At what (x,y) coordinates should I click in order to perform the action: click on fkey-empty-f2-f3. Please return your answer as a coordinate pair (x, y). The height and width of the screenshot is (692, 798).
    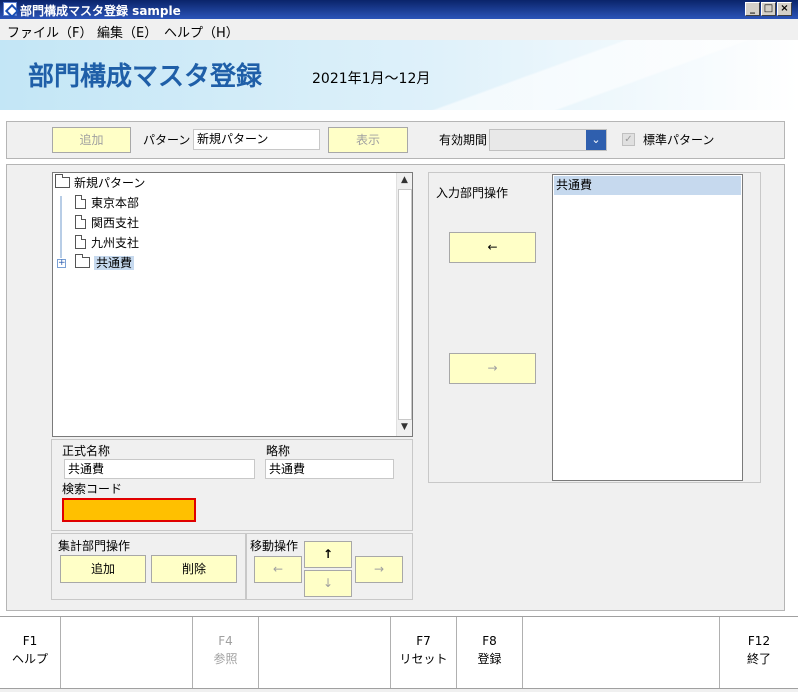
    Looking at the image, I should click on (127, 652).